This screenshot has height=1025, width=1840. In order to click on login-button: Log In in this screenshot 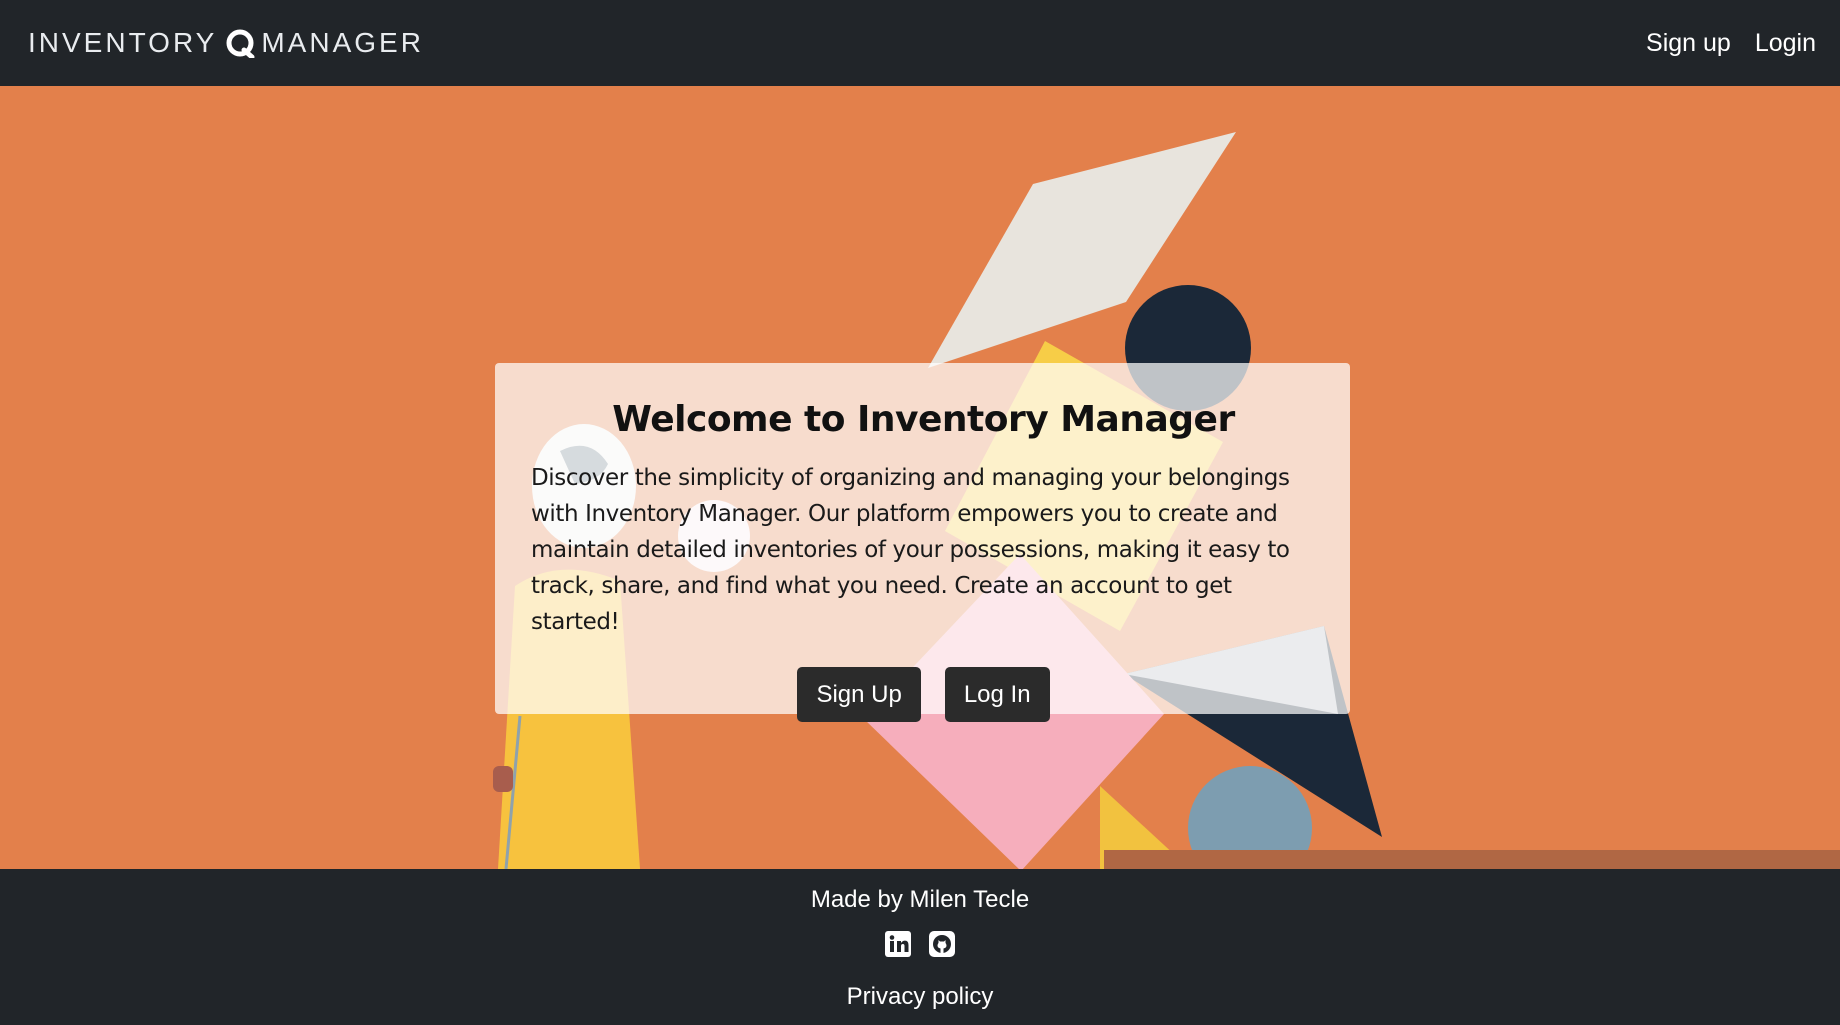, I will do `click(997, 694)`.